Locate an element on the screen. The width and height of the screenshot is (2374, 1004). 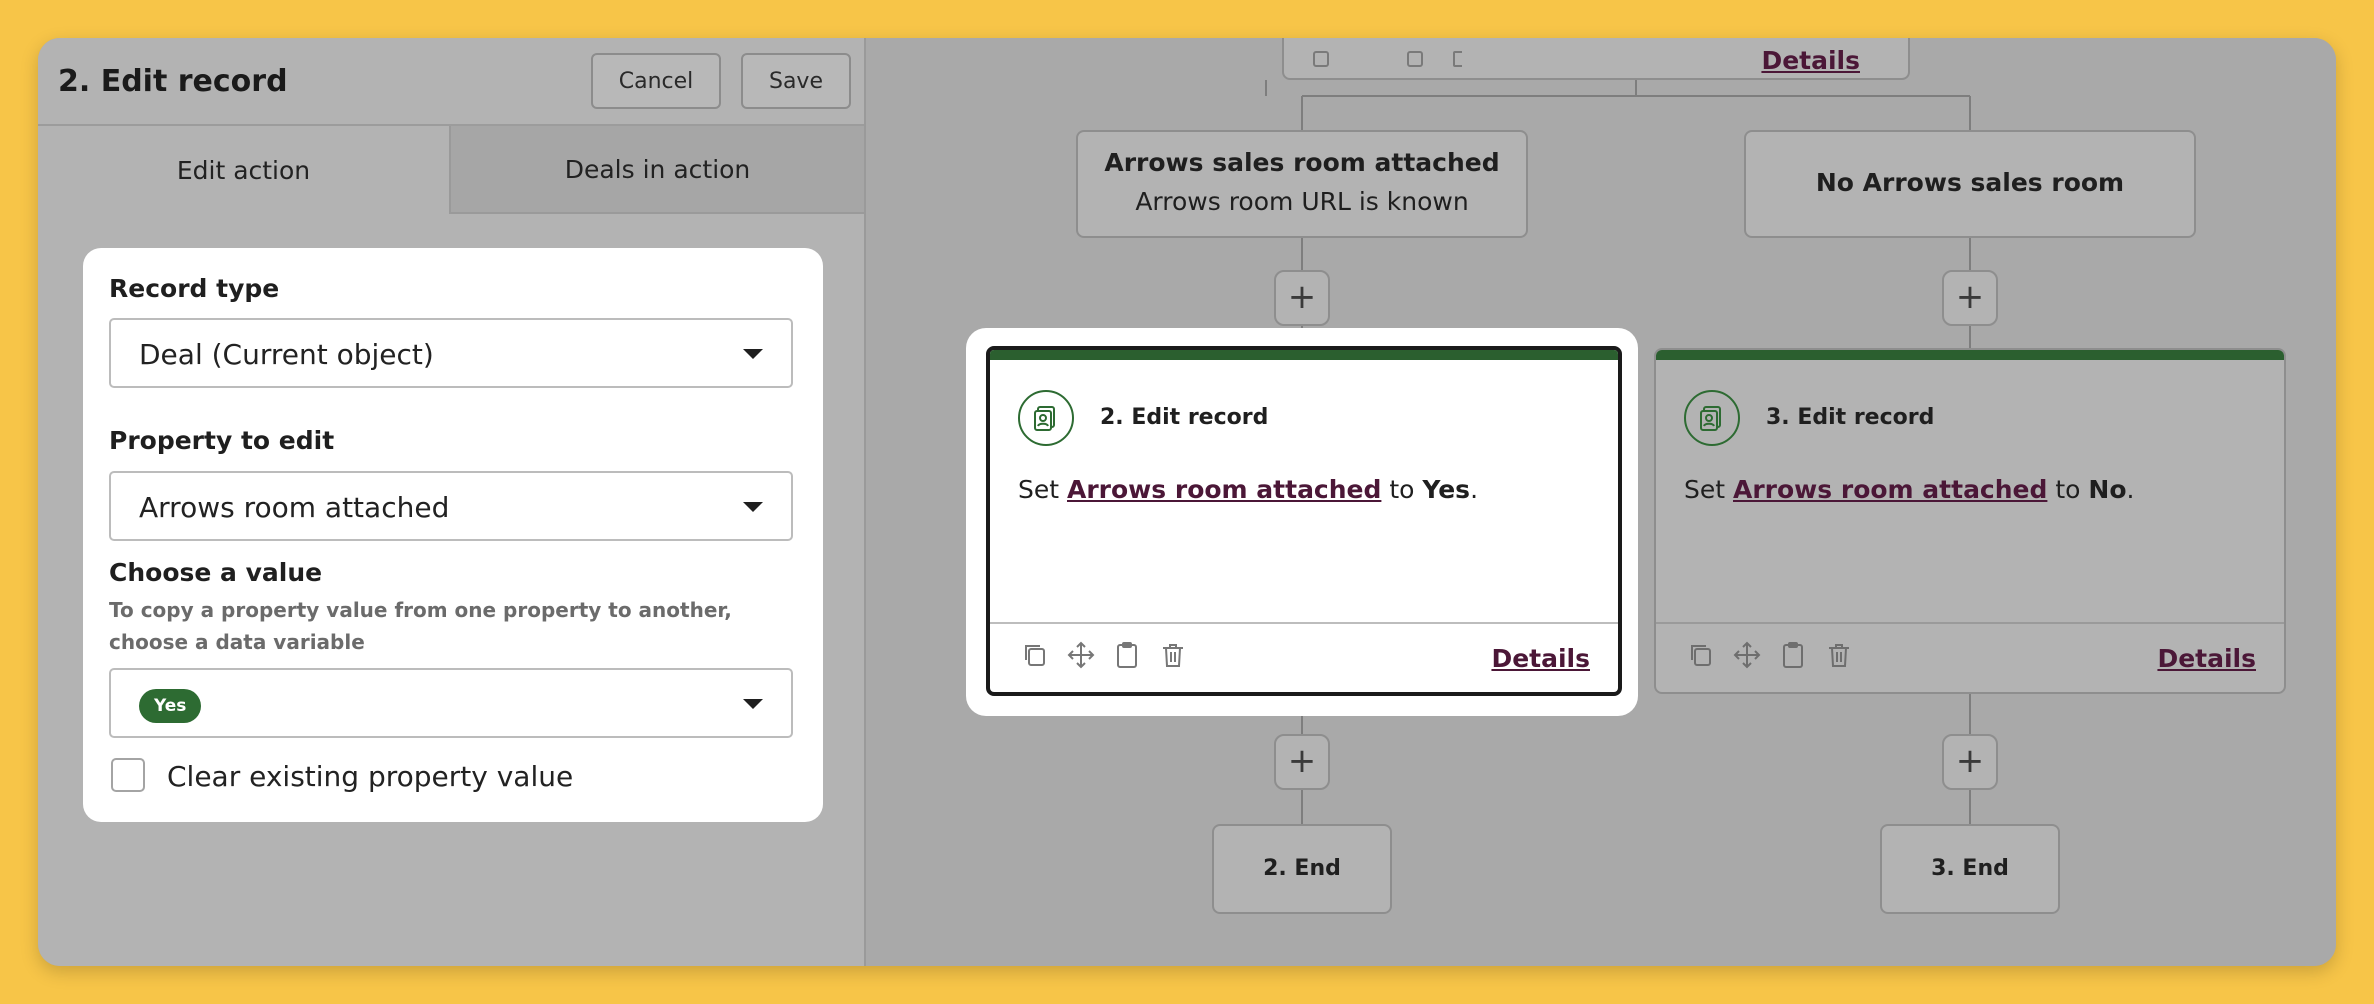
choose-value-label: Choose a value is located at coordinates (216, 572).